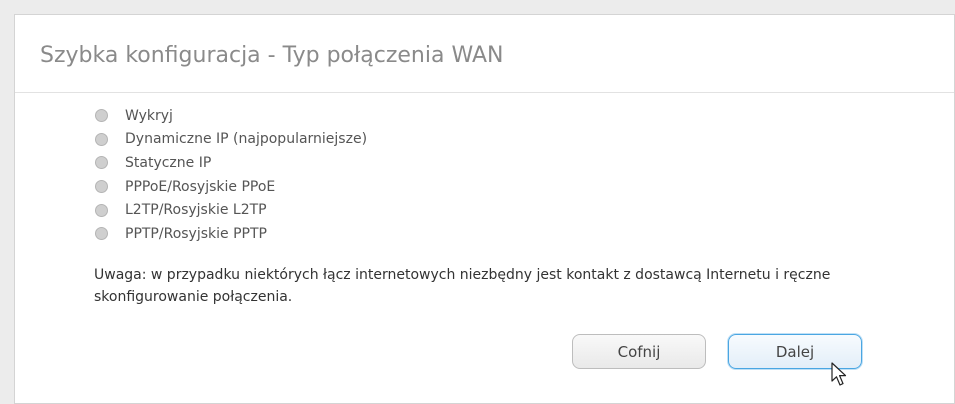 Image resolution: width=955 pixels, height=404 pixels. Describe the element at coordinates (246, 139) in the screenshot. I see `option-label: Dynamiczne IP (najpopularniejsze)` at that location.